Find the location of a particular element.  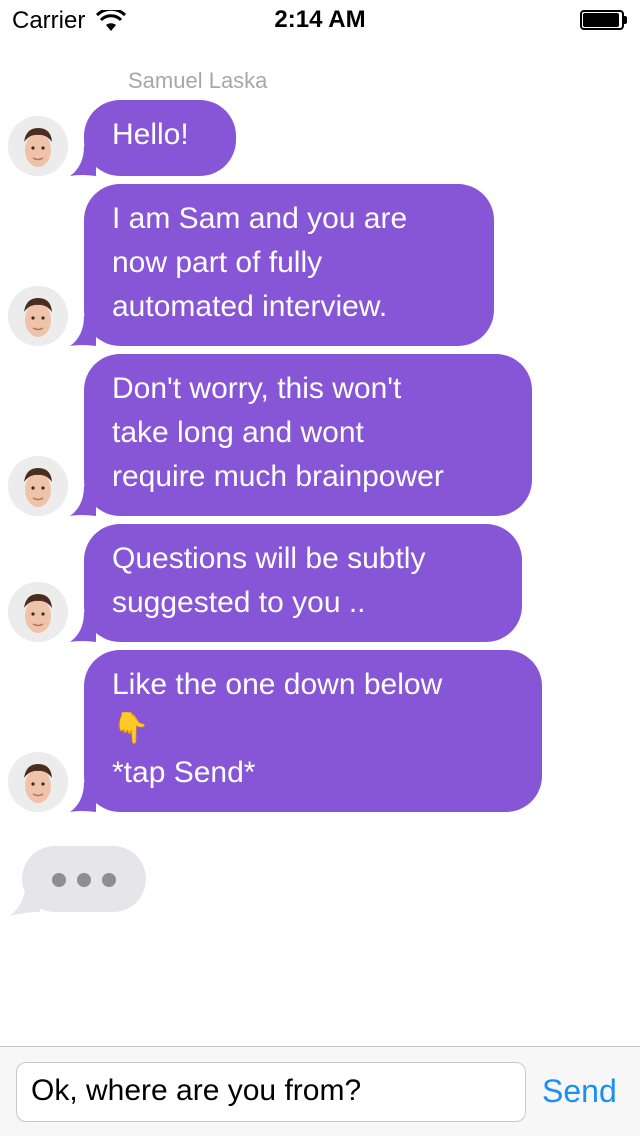

send-button: Send is located at coordinates (579, 1091).